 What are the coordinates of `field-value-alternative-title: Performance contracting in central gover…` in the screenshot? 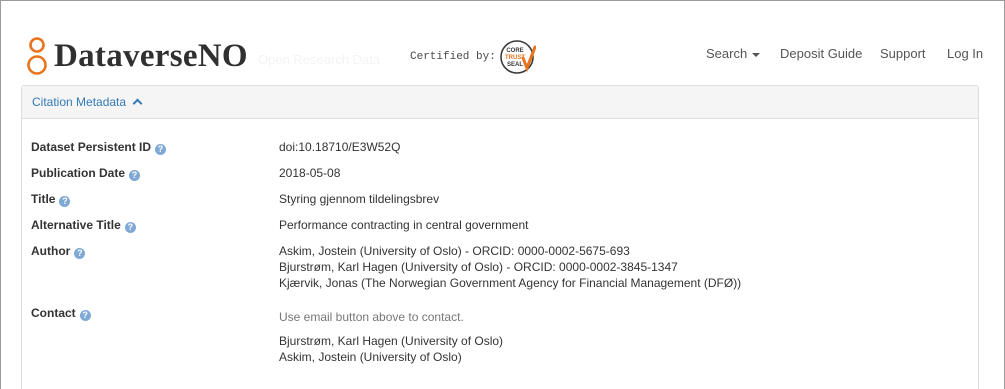 It's located at (404, 225).